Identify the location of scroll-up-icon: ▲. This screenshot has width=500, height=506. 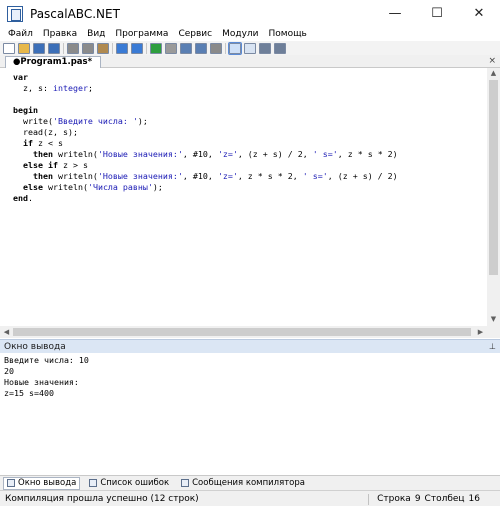
(493, 73).